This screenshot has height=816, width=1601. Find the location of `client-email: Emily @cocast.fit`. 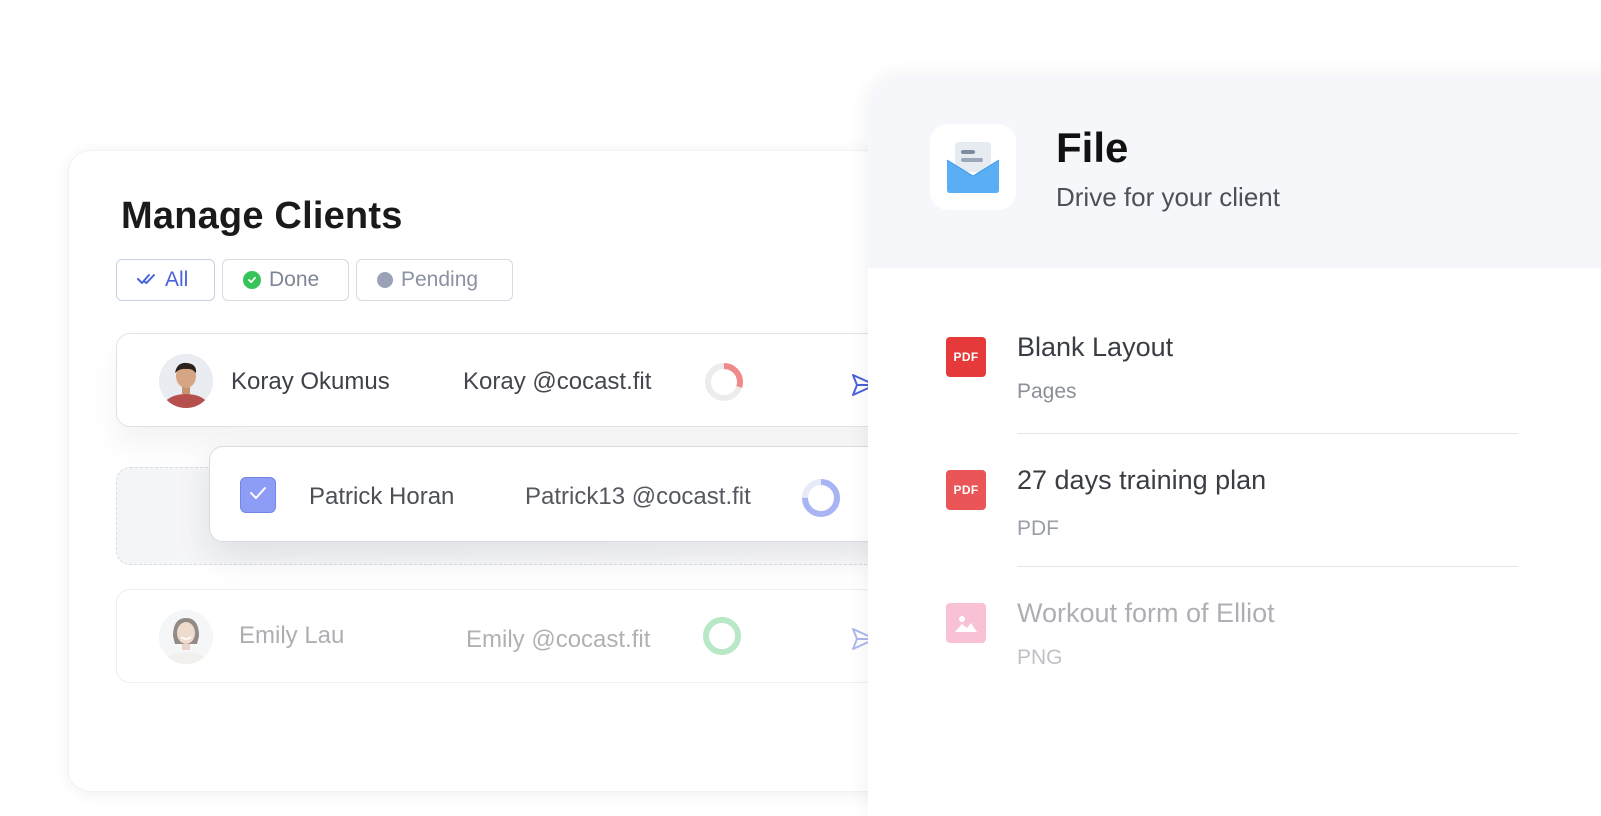

client-email: Emily @cocast.fit is located at coordinates (558, 639).